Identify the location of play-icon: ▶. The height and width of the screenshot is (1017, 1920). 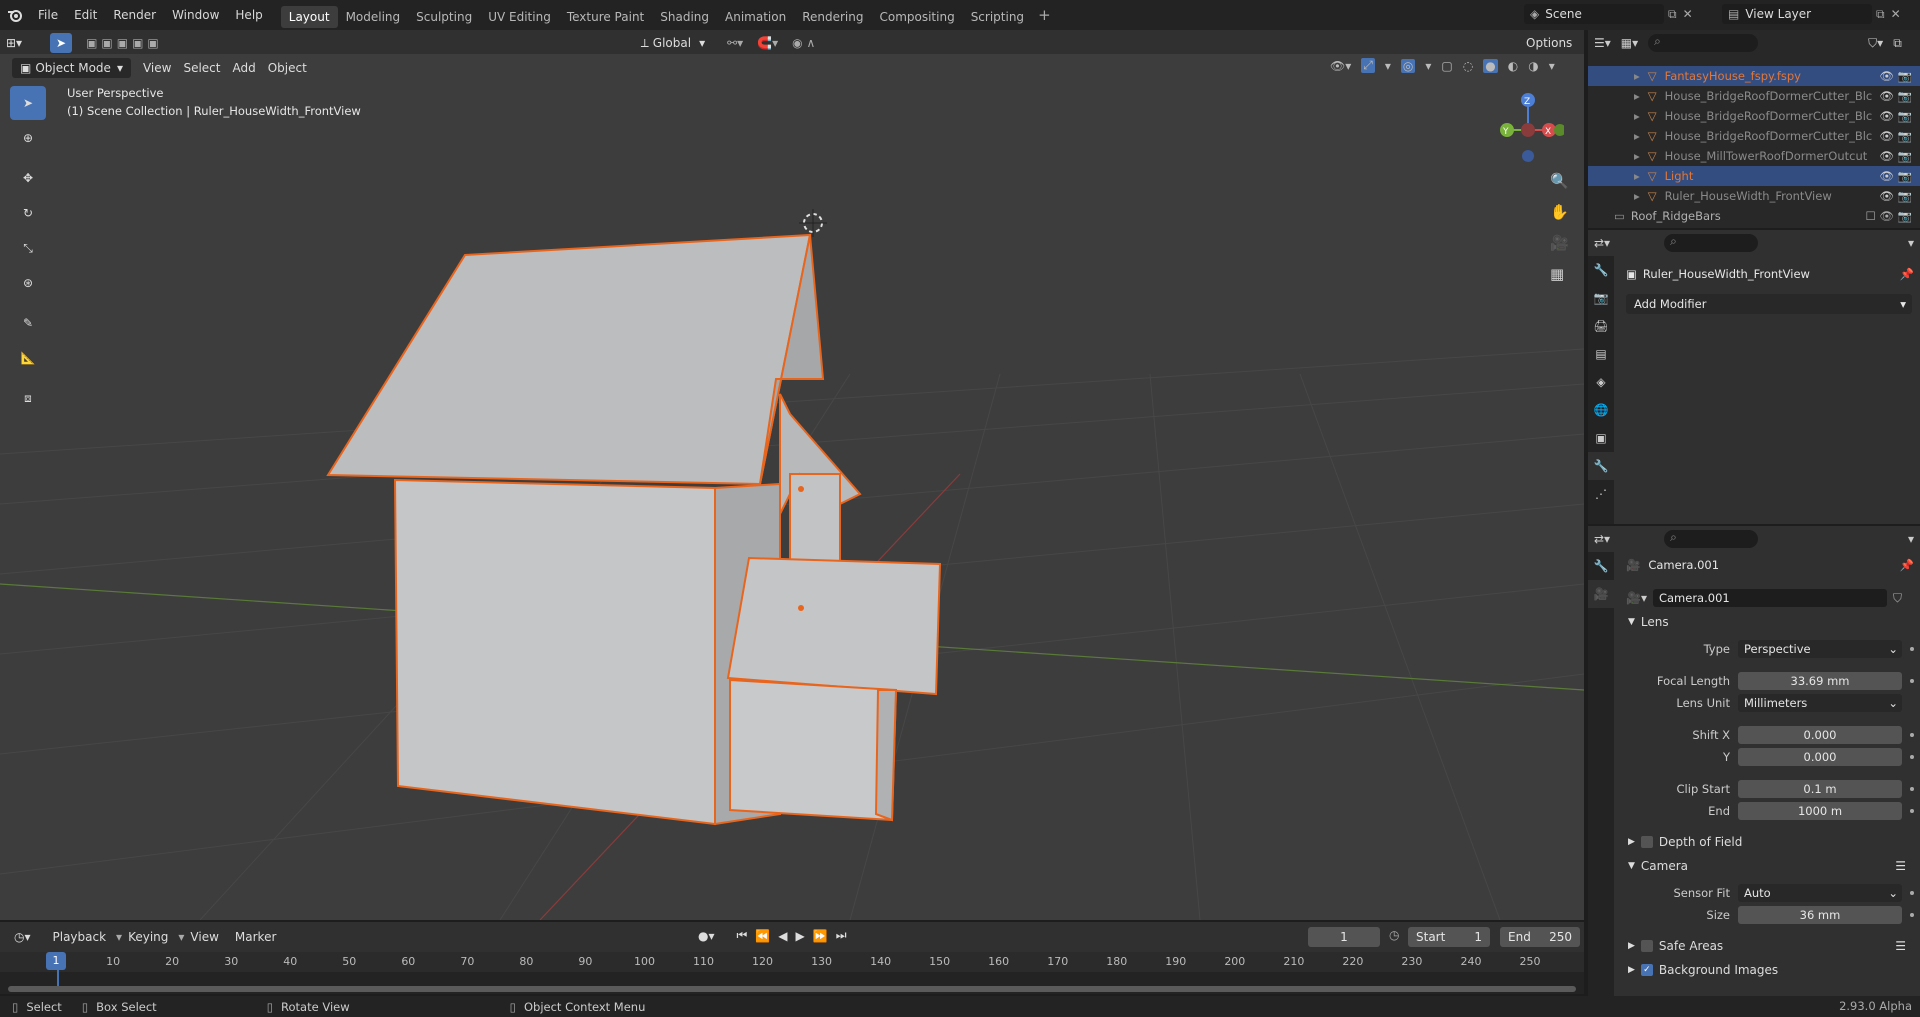
(800, 936).